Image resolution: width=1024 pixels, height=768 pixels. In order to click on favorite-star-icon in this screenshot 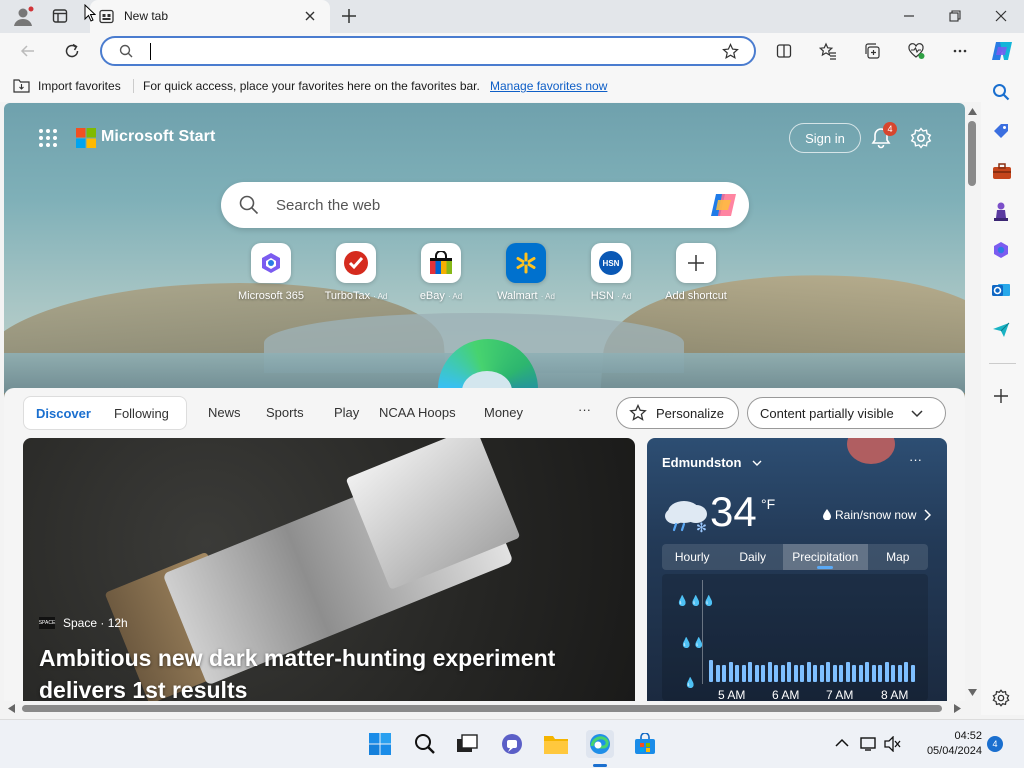, I will do `click(730, 51)`.